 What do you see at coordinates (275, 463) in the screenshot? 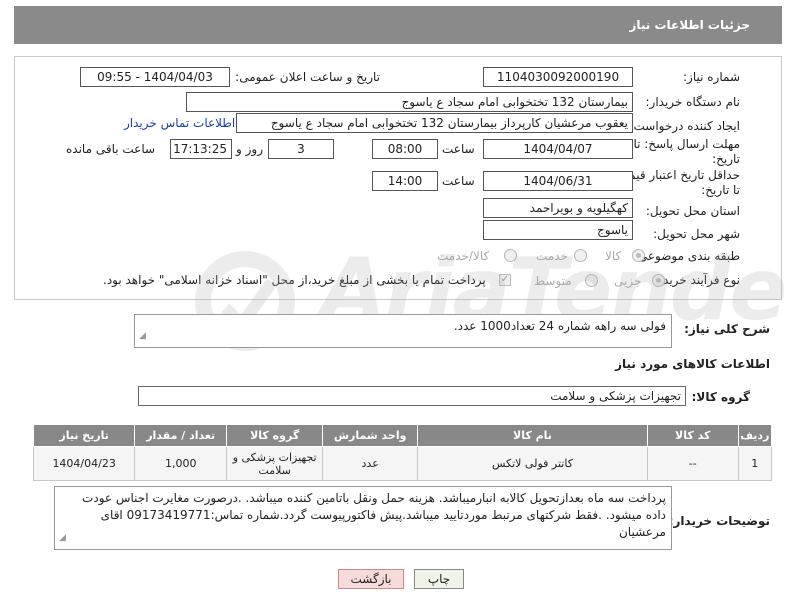
I see `cell-group: تجهیزات پزشکی و سلامت` at bounding box center [275, 463].